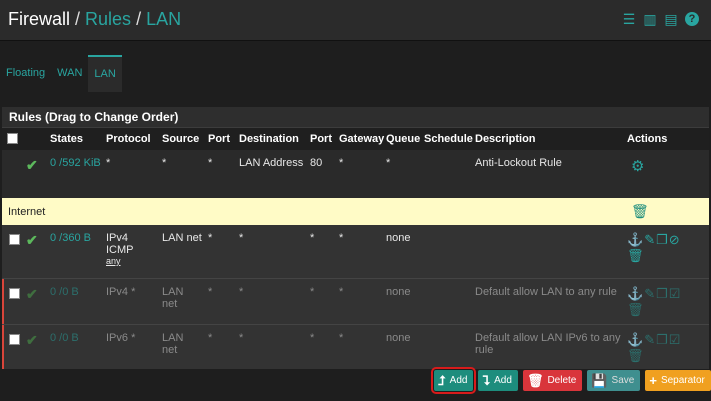 Image resolution: width=711 pixels, height=401 pixels. I want to click on queue-cell: none, so click(403, 301).